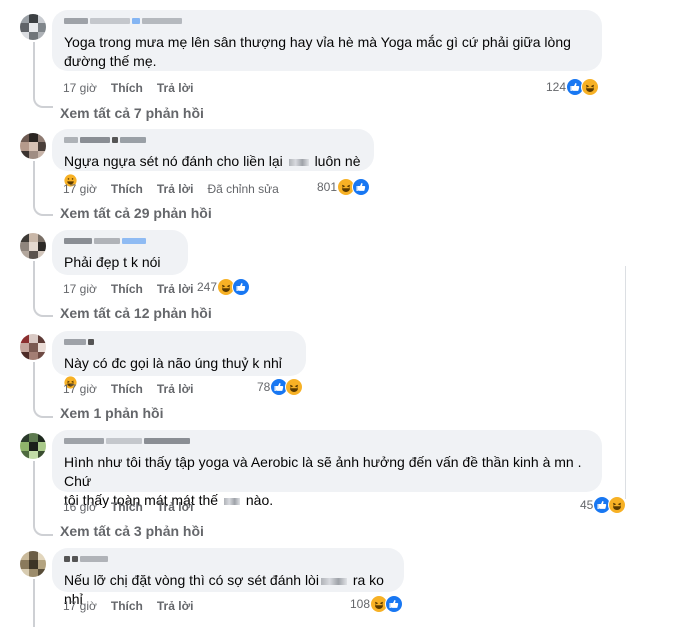  What do you see at coordinates (179, 360) in the screenshot?
I see `comment-bubble: Này có đc gọi là não úng thuỷ k nhỉ` at bounding box center [179, 360].